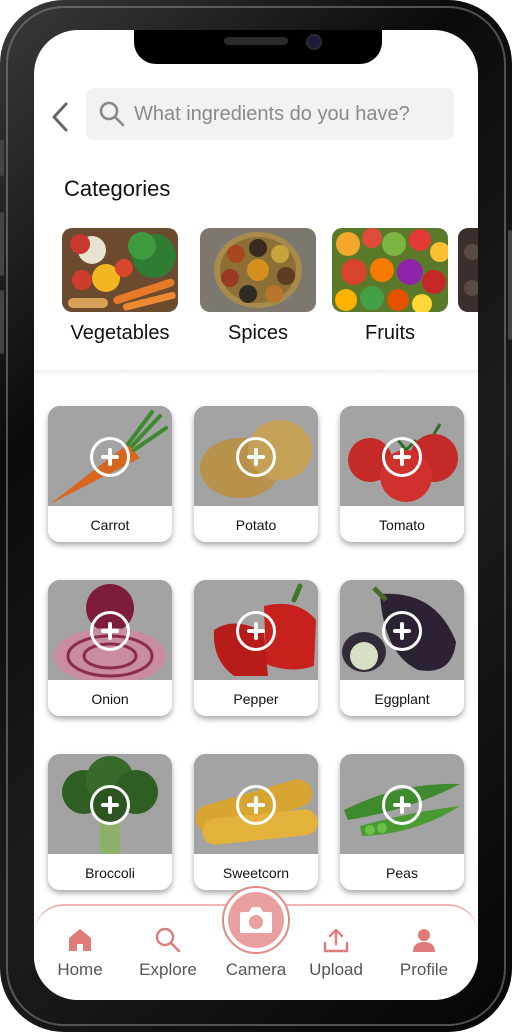  What do you see at coordinates (120, 270) in the screenshot?
I see `vegetables-thumbnail` at bounding box center [120, 270].